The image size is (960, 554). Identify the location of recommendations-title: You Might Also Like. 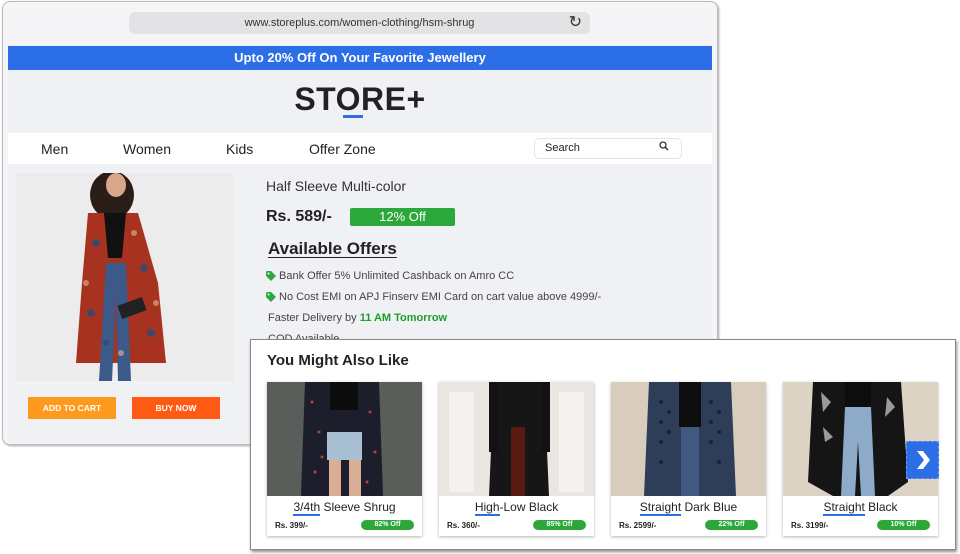
(338, 360).